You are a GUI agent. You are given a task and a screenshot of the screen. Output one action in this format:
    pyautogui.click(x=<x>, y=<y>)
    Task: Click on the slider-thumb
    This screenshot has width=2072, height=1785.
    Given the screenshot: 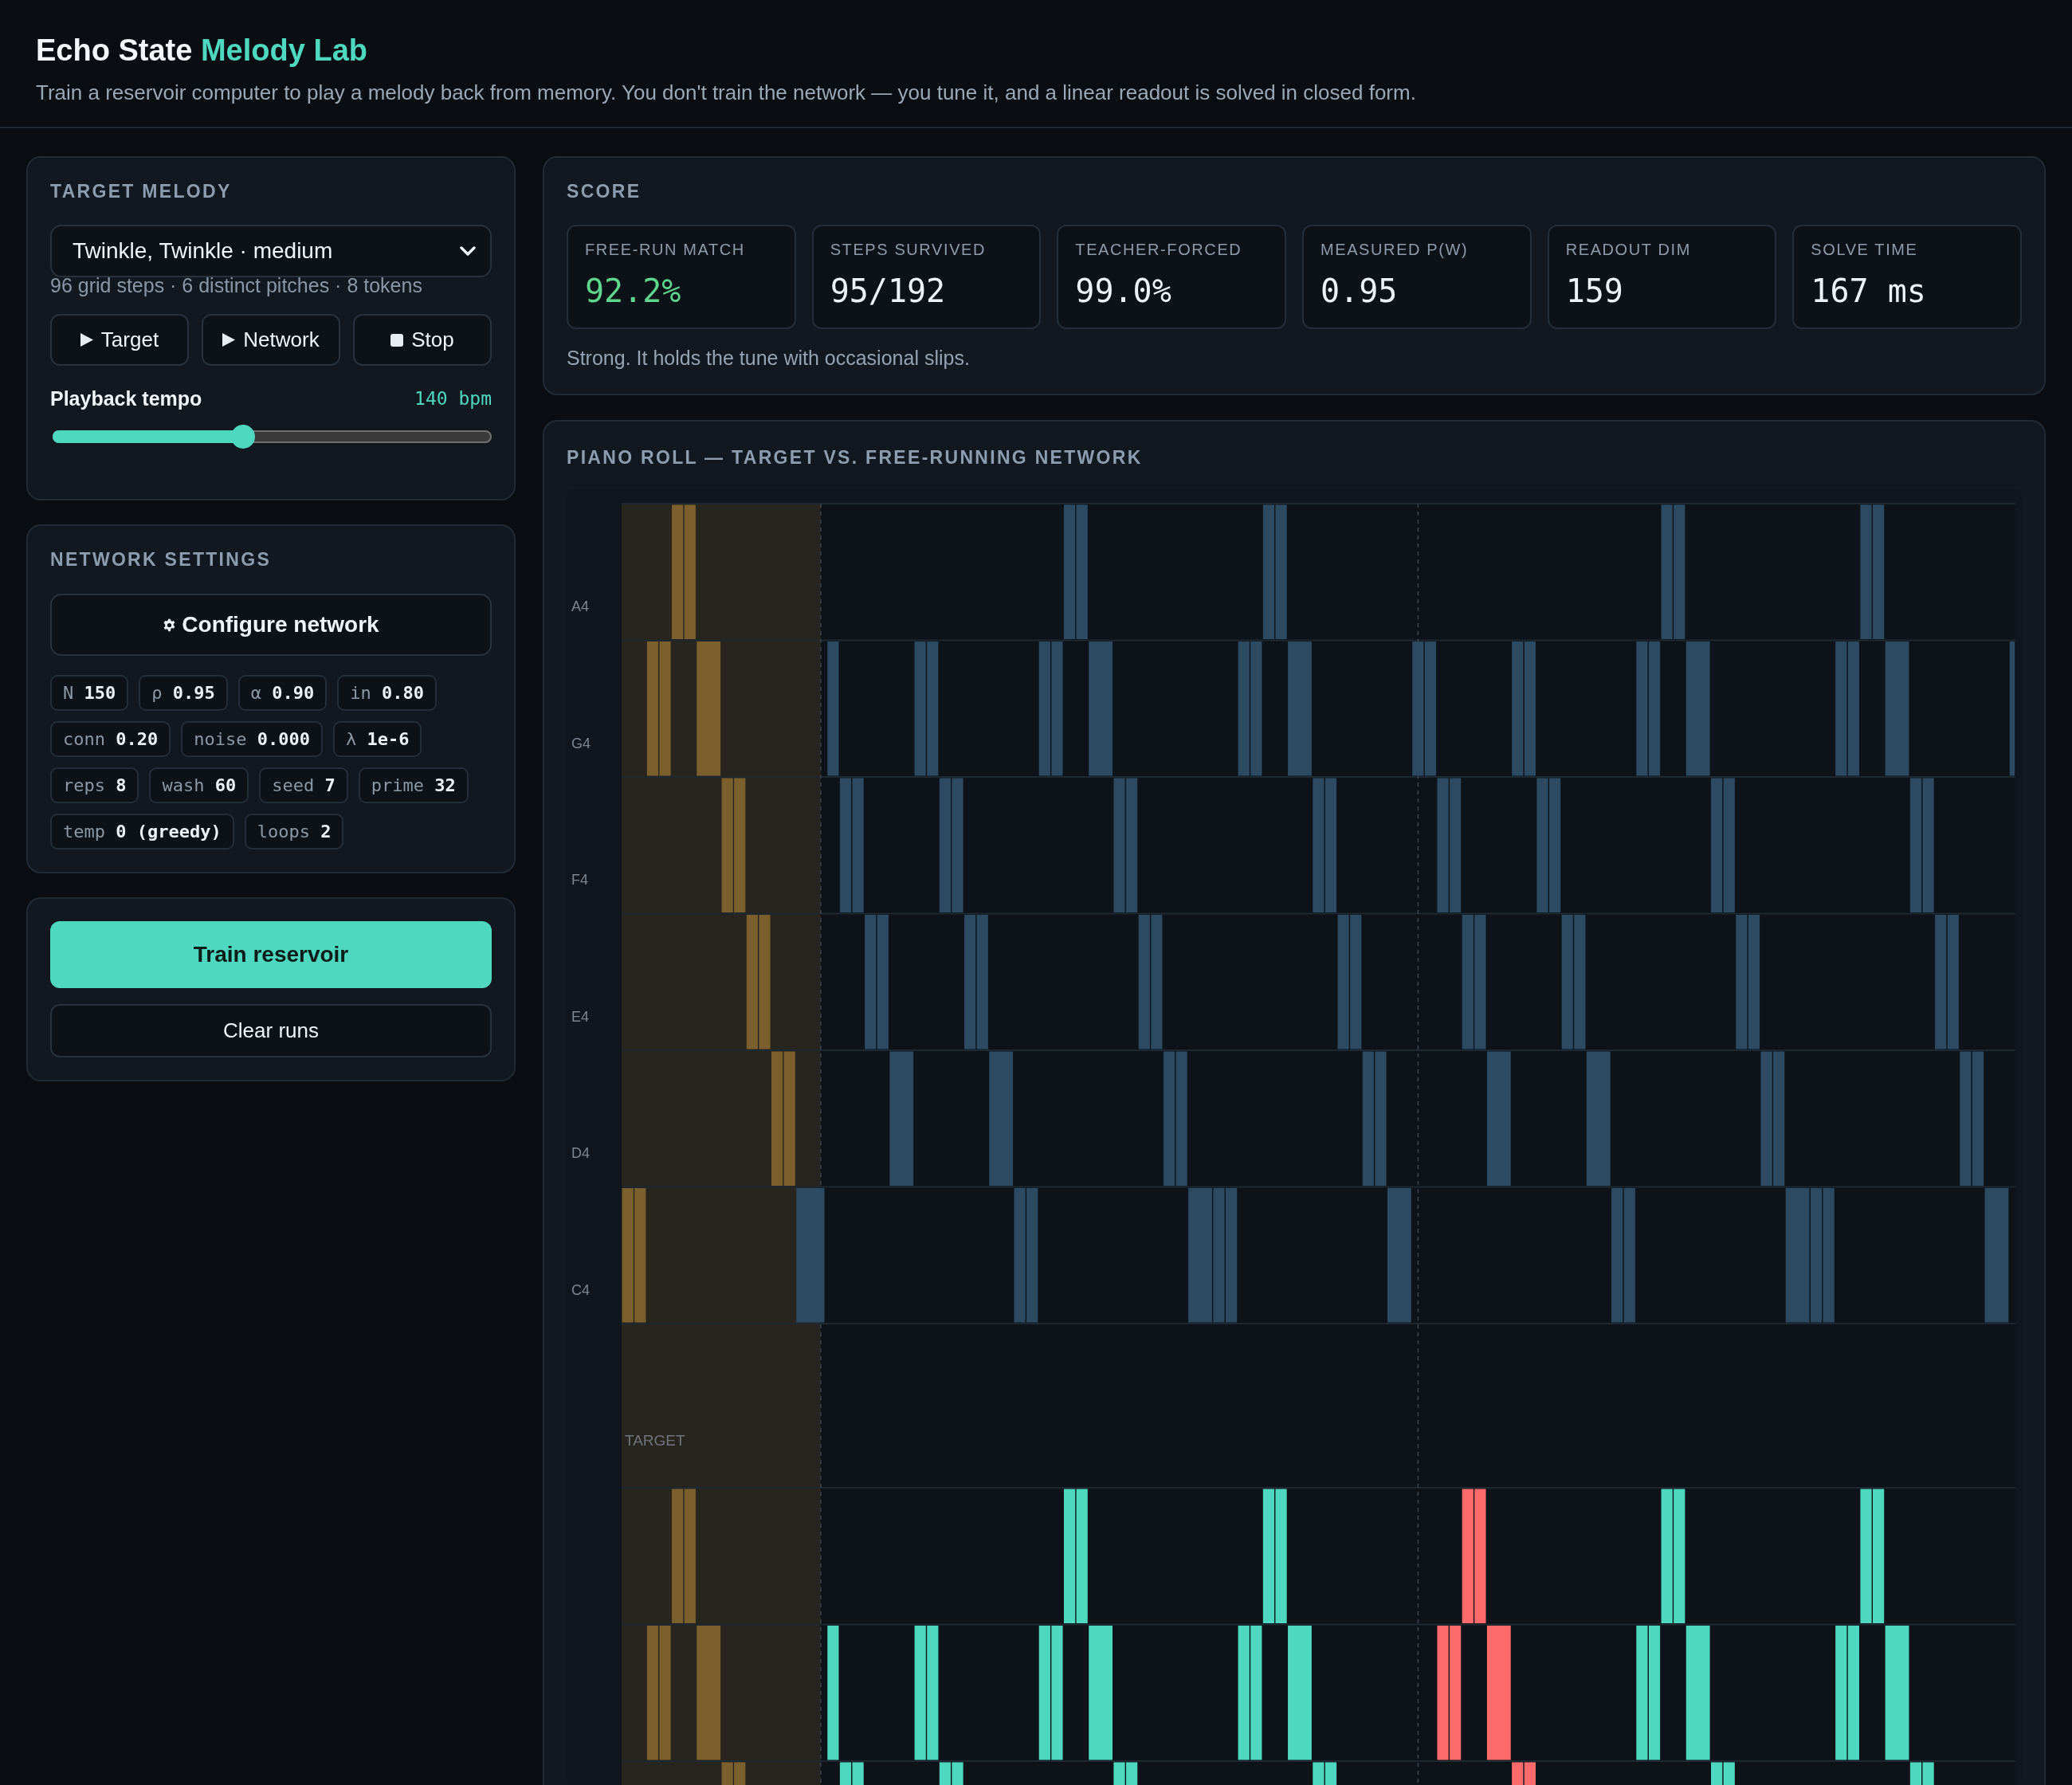 What is the action you would take?
    pyautogui.click(x=243, y=437)
    